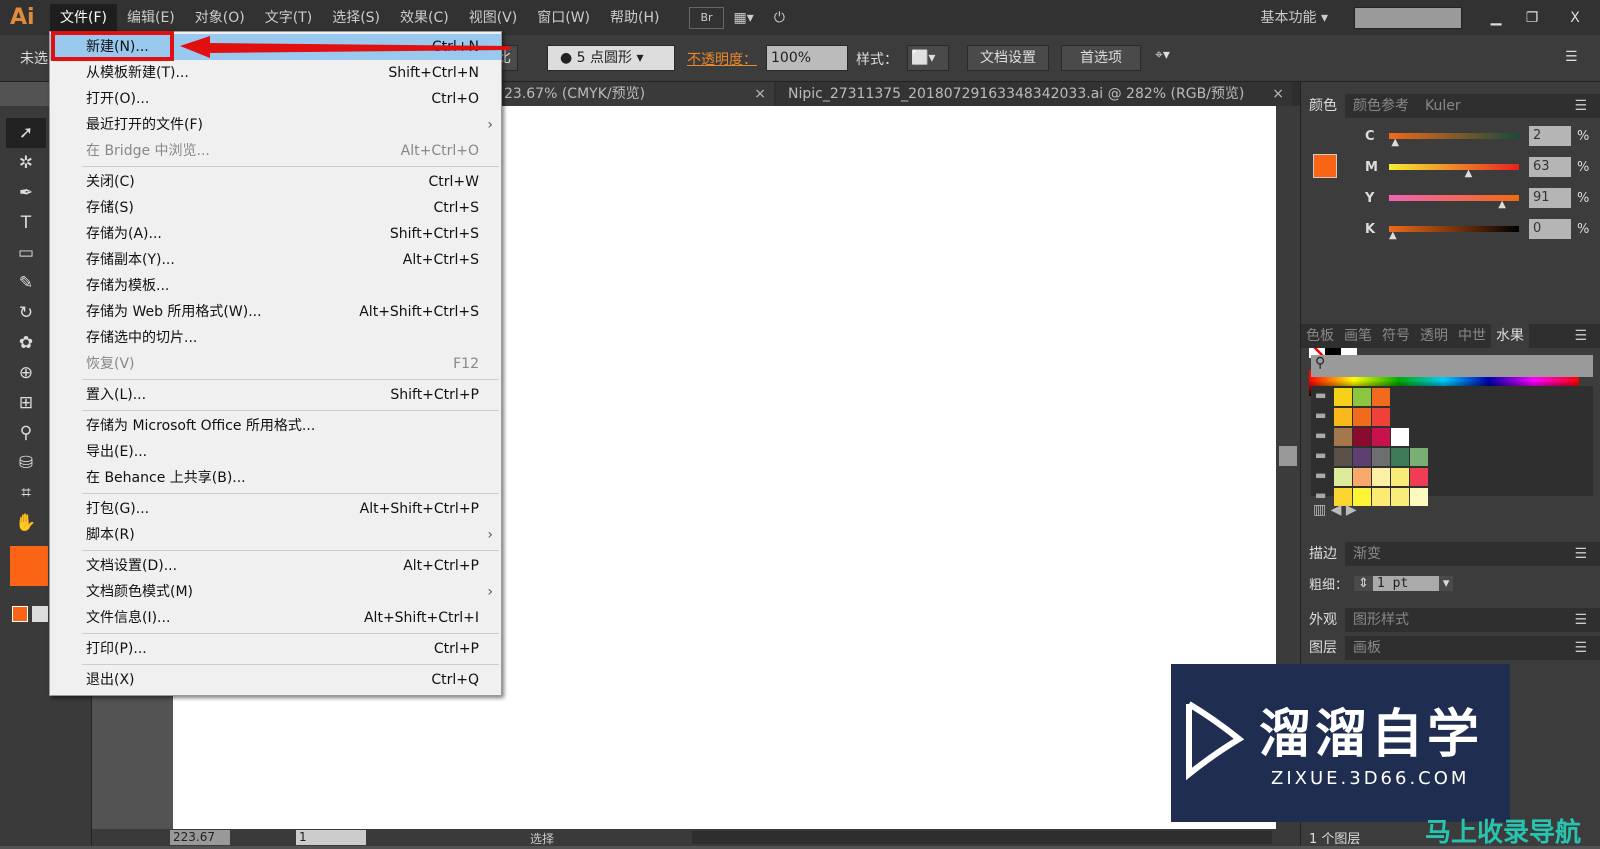  Describe the element at coordinates (424, 18) in the screenshot. I see `menu-5: 效果(C)` at that location.